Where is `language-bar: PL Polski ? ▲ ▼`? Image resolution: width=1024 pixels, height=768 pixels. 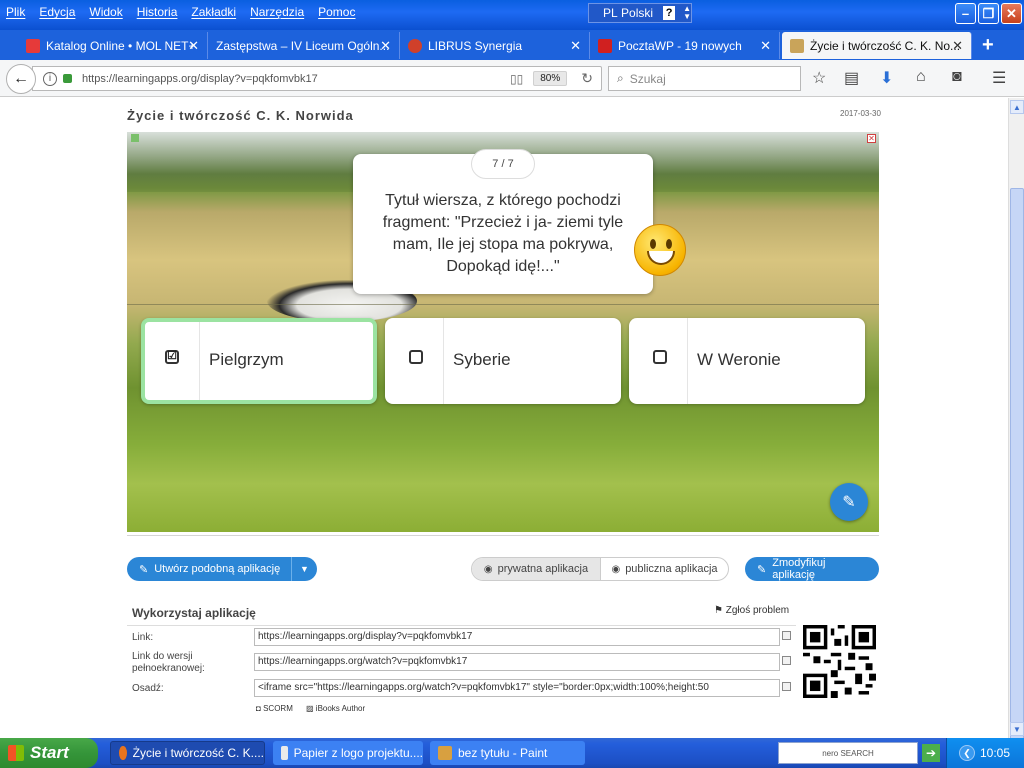 language-bar: PL Polski ? ▲ ▼ is located at coordinates (640, 13).